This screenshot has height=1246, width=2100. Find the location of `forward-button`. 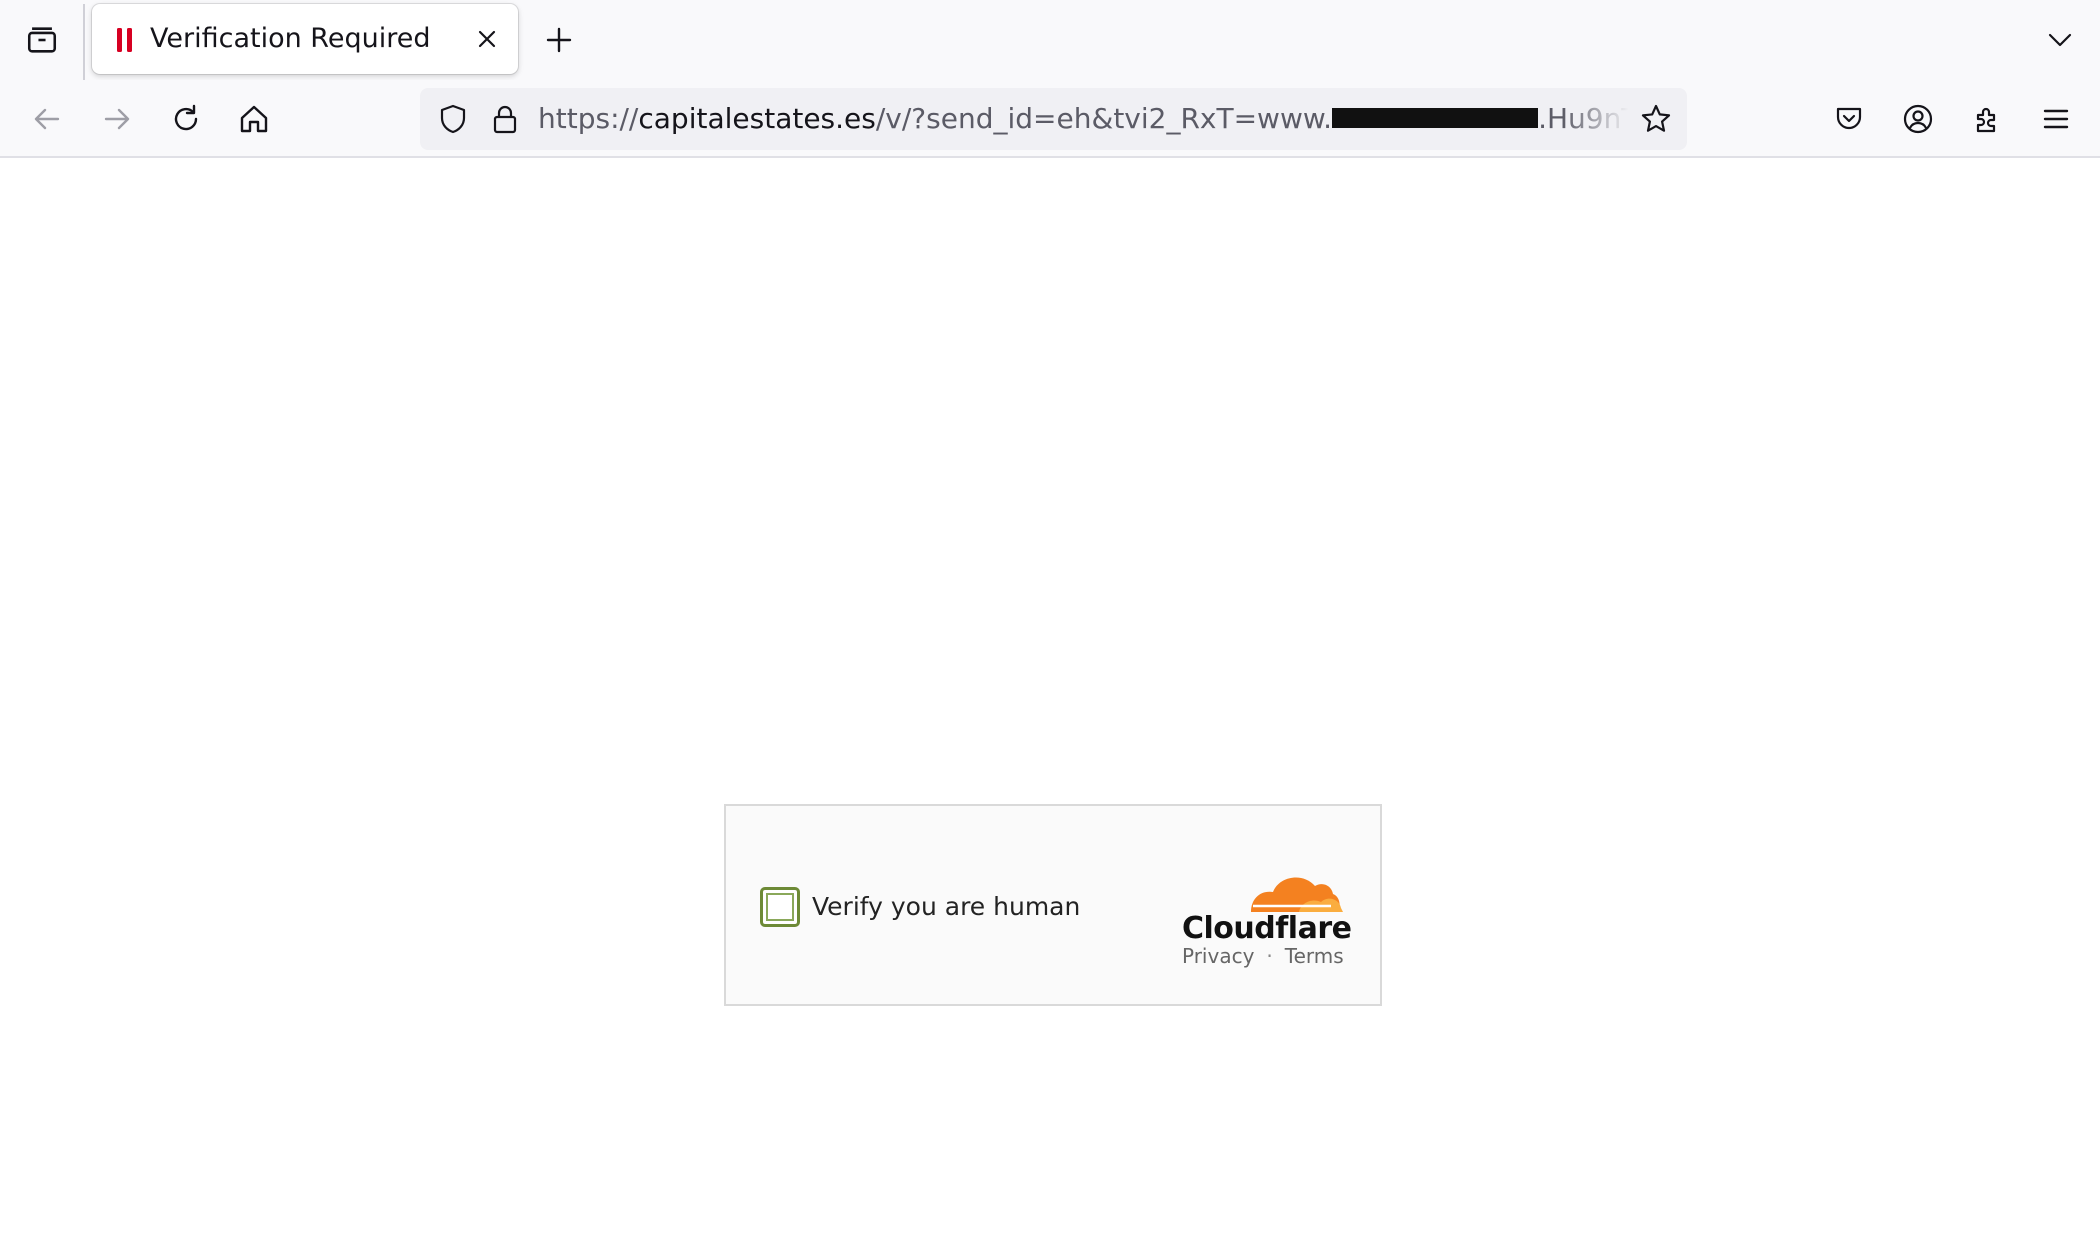

forward-button is located at coordinates (117, 119).